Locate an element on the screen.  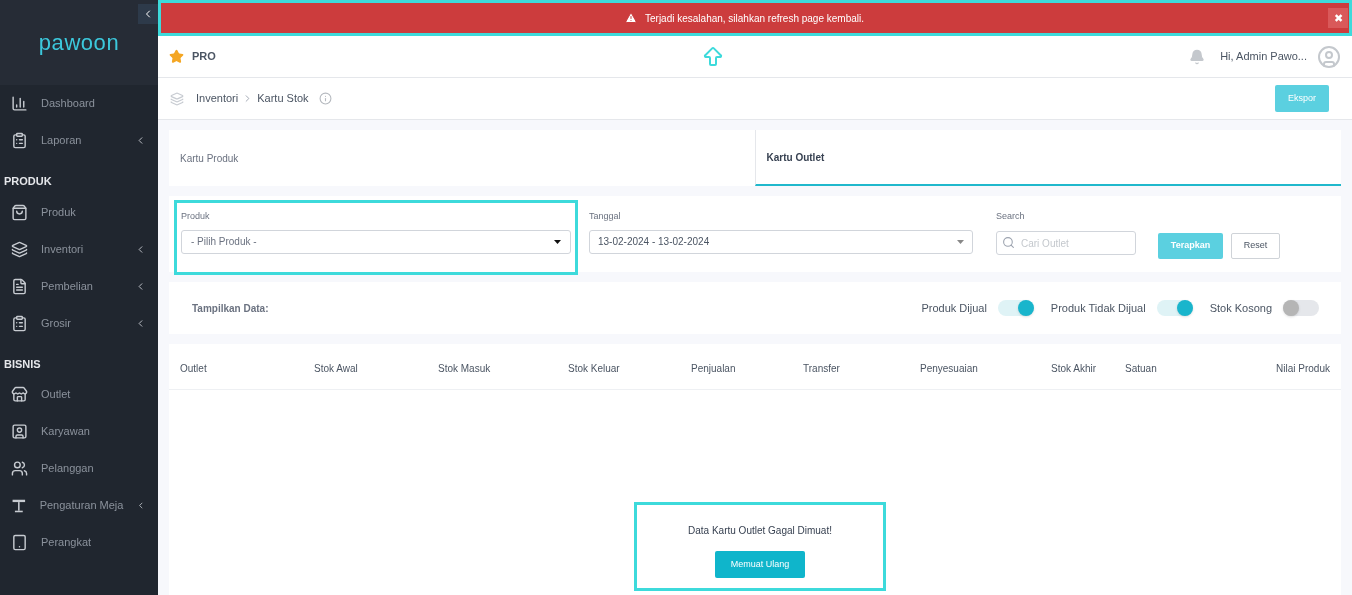
column-header: Outlet is located at coordinates (193, 368).